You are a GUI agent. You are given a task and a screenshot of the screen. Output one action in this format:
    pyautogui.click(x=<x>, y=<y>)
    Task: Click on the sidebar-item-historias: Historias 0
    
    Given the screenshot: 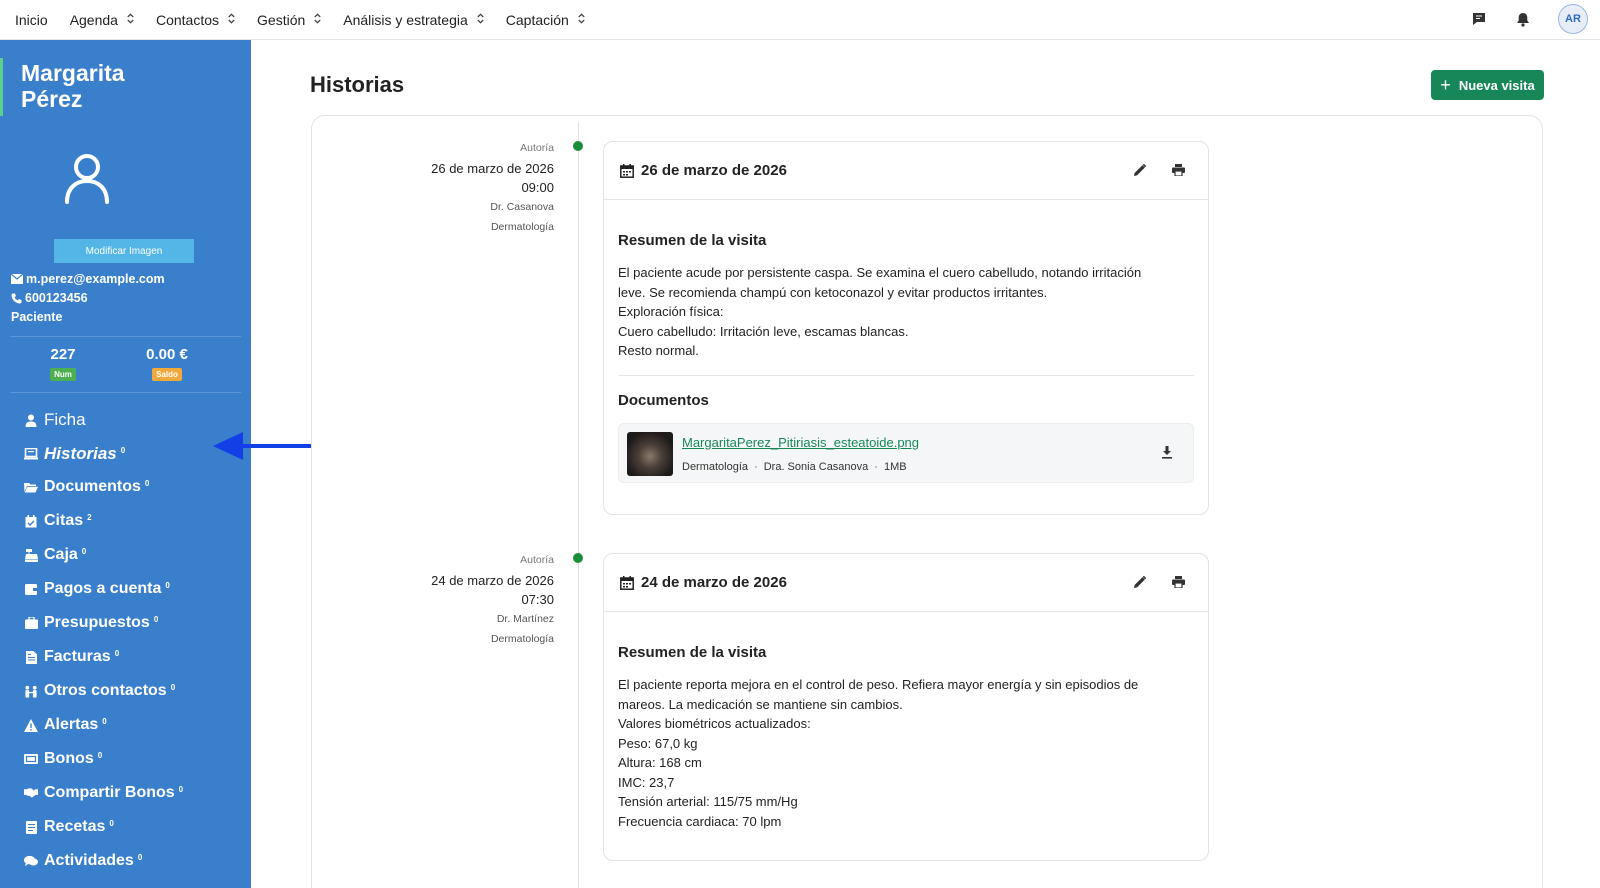 What is the action you would take?
    pyautogui.click(x=74, y=454)
    